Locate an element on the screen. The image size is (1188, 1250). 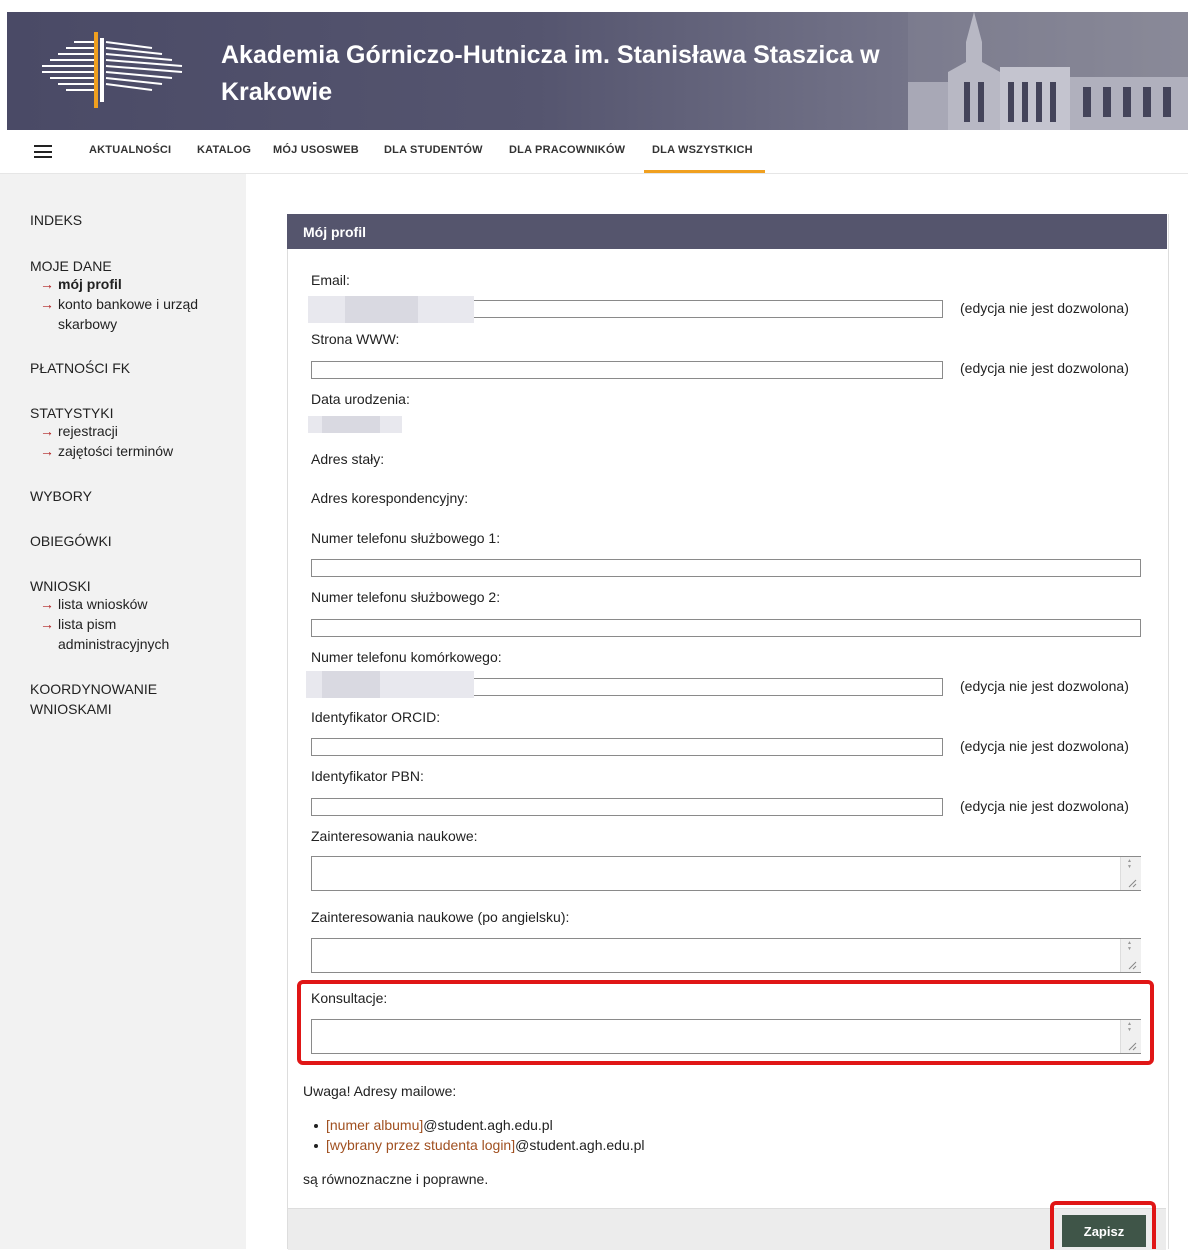
album-number-link: [numer albumu] is located at coordinates (374, 1125).